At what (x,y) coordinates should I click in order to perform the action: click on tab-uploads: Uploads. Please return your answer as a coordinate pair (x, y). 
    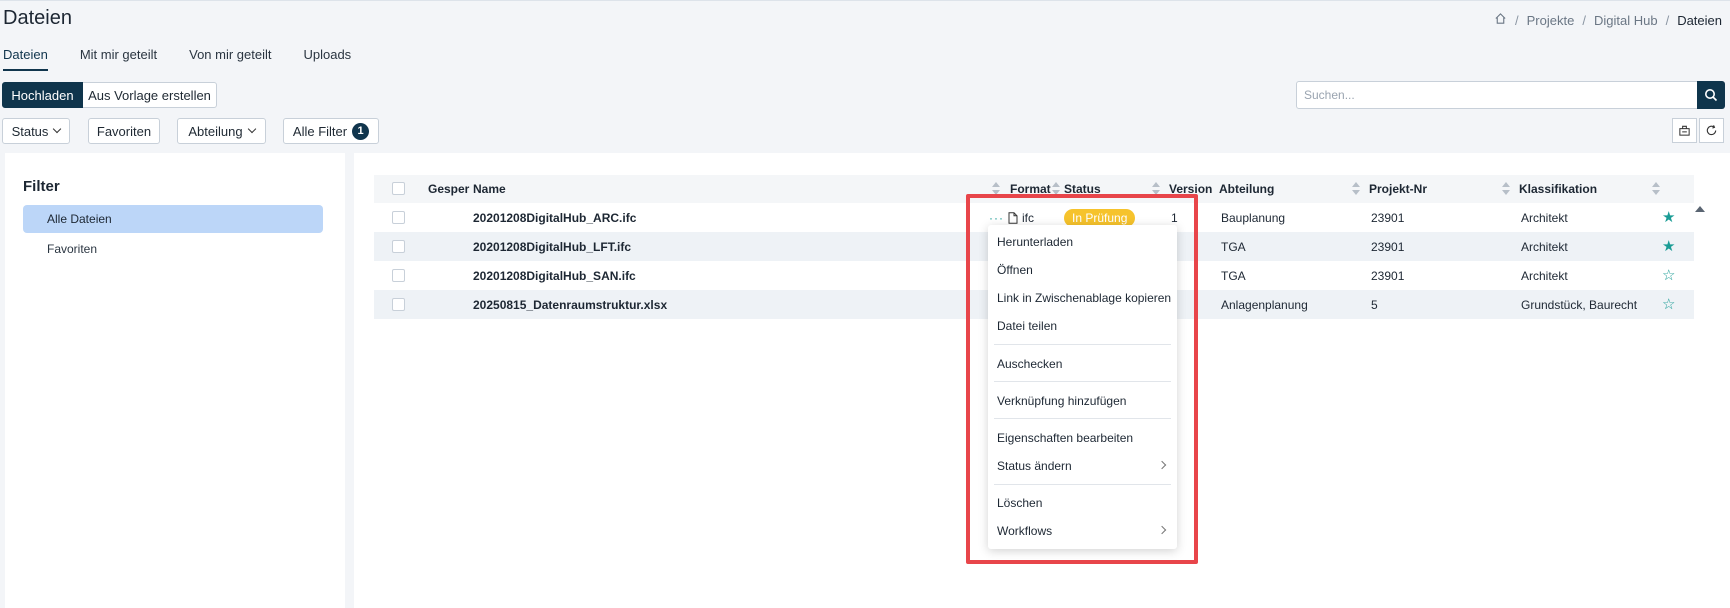
    Looking at the image, I should click on (327, 59).